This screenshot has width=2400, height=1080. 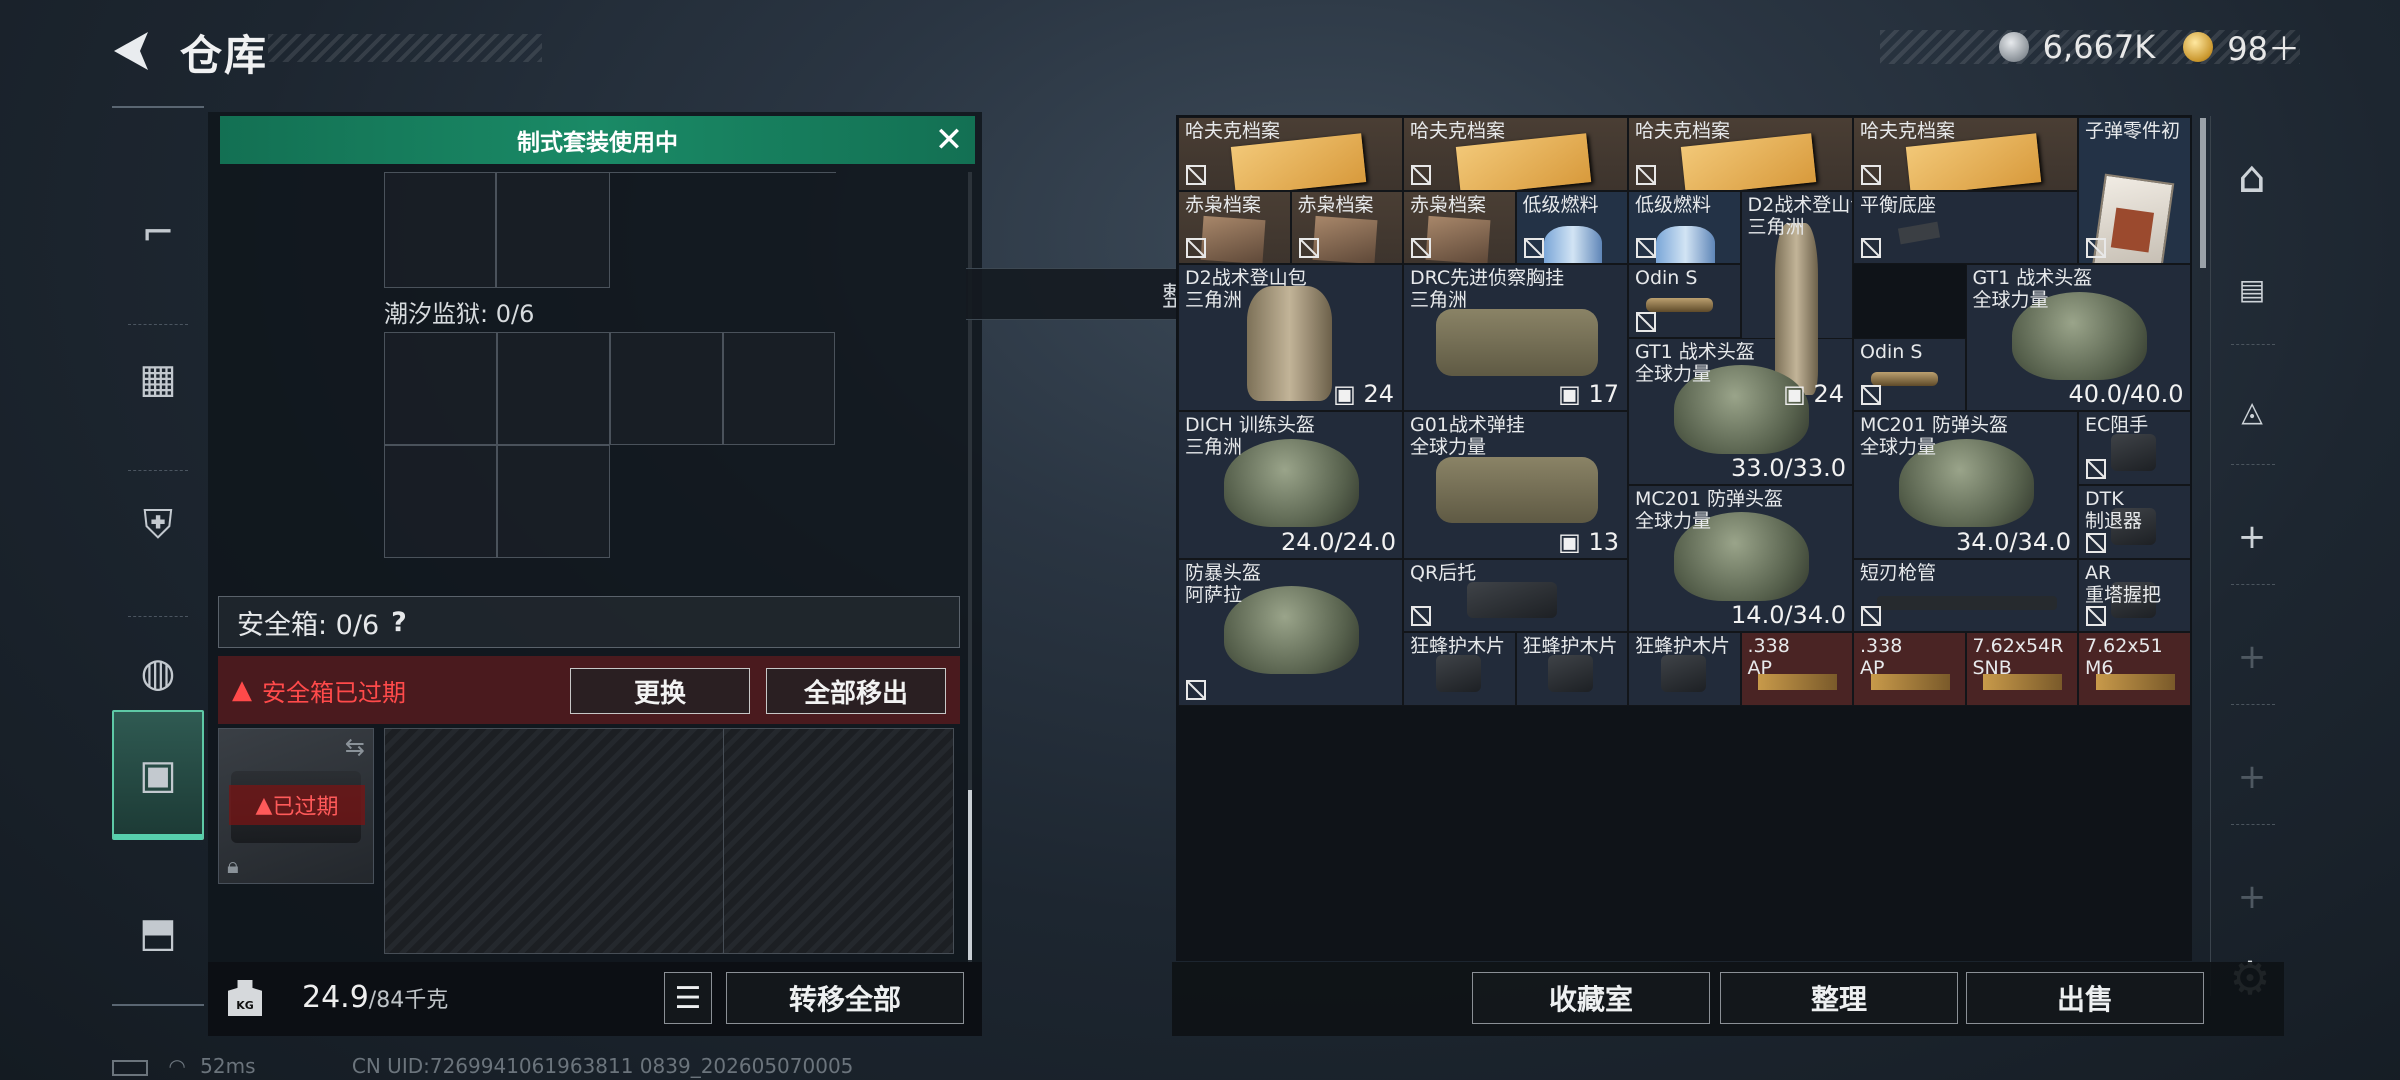 What do you see at coordinates (2032, 289) in the screenshot?
I see `item-name: GT1 战术头盔 全球力量` at bounding box center [2032, 289].